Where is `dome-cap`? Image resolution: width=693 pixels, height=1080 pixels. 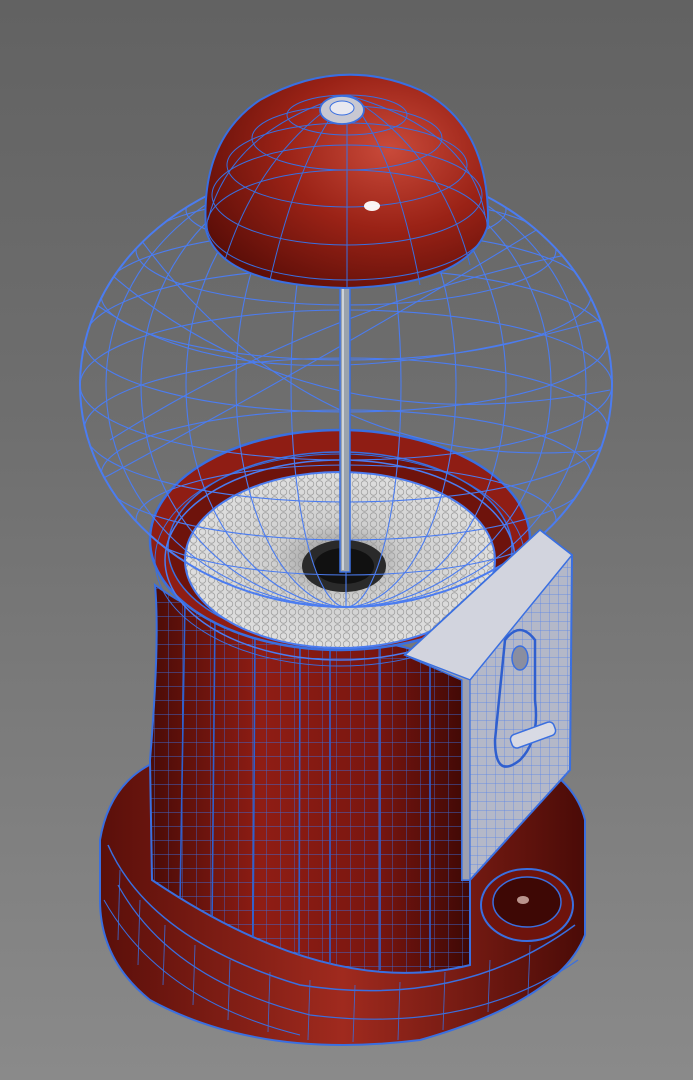 dome-cap is located at coordinates (347, 181).